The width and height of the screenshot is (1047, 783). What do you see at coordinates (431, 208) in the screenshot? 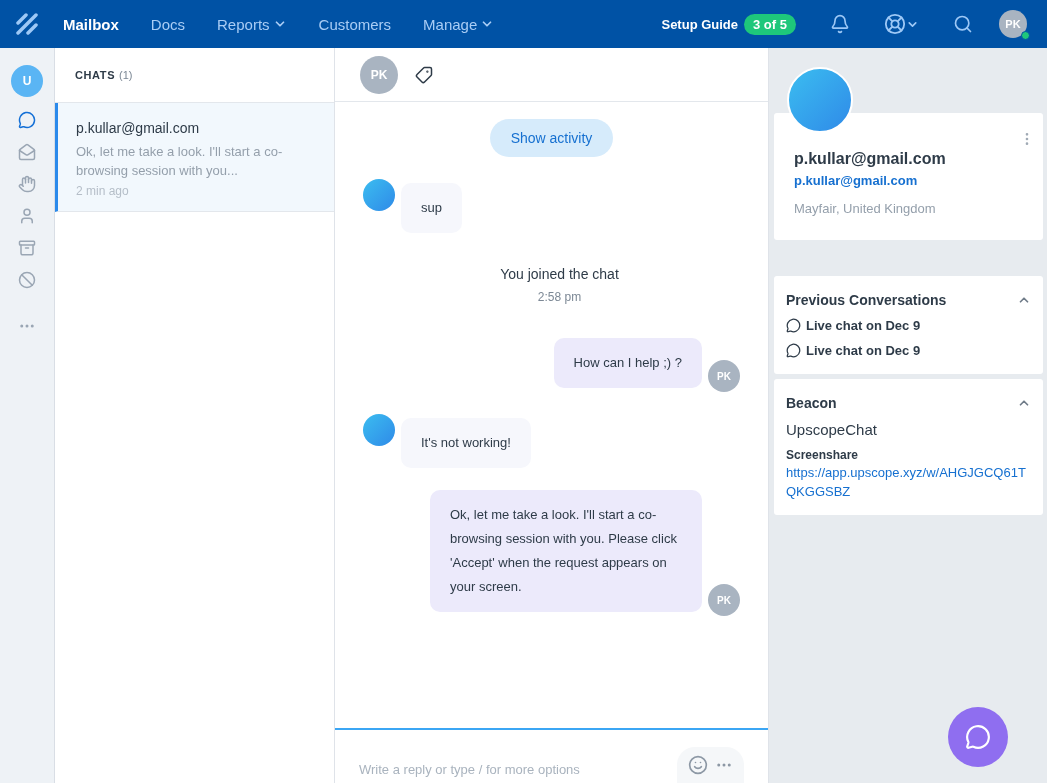
I see `message-bubble: sup` at bounding box center [431, 208].